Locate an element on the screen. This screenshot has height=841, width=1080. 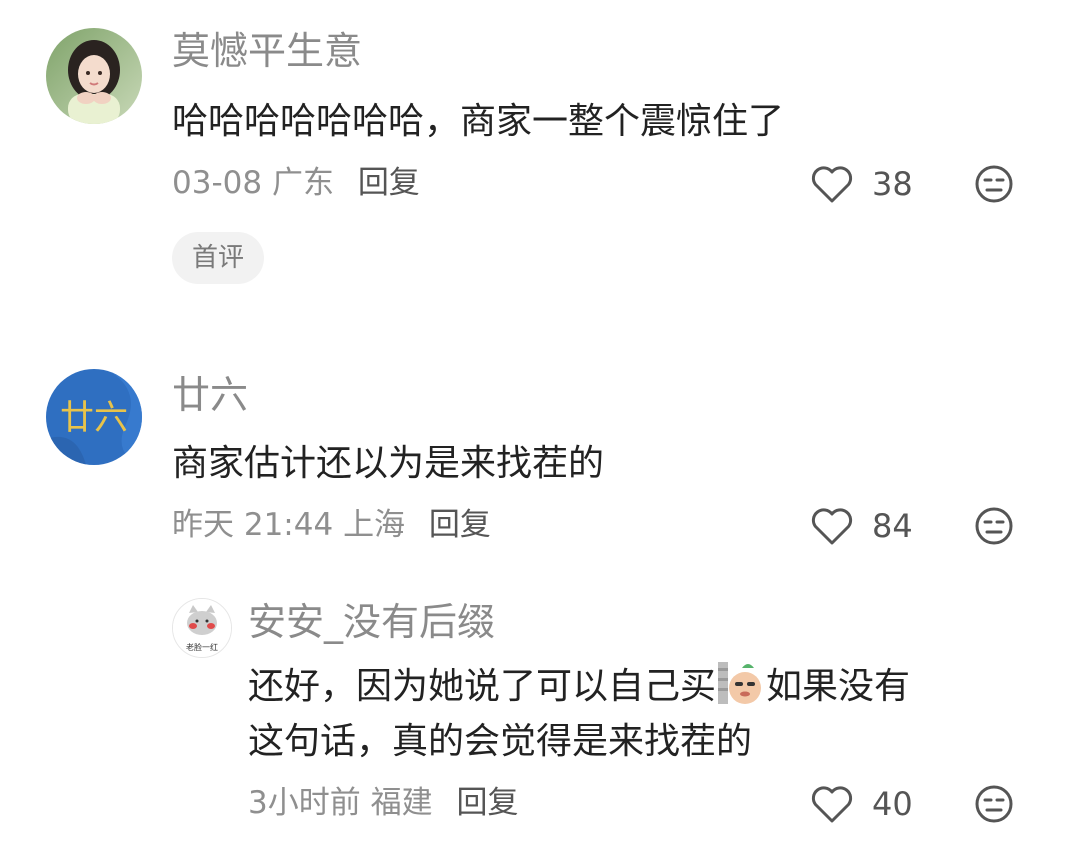
comment-meta: 03-08 广东 回复 is located at coordinates (296, 183).